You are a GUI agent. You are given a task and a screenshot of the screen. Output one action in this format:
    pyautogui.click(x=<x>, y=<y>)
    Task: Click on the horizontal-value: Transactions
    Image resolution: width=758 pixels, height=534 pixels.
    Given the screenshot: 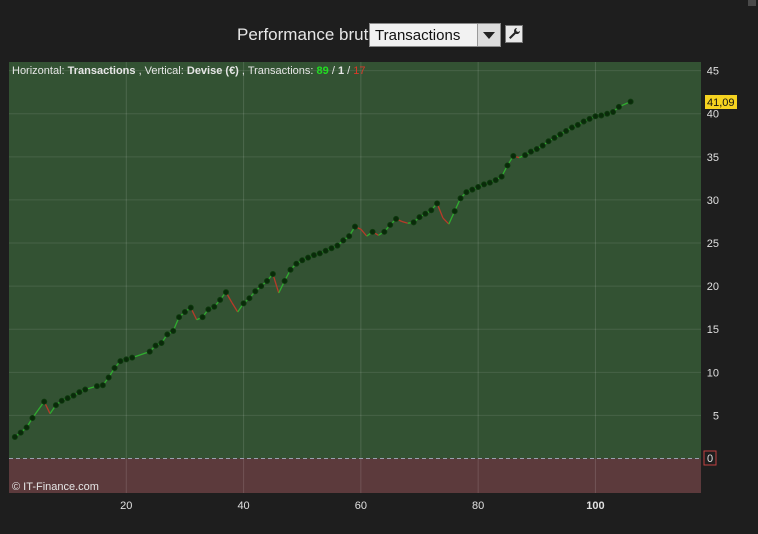 What is the action you would take?
    pyautogui.click(x=102, y=71)
    